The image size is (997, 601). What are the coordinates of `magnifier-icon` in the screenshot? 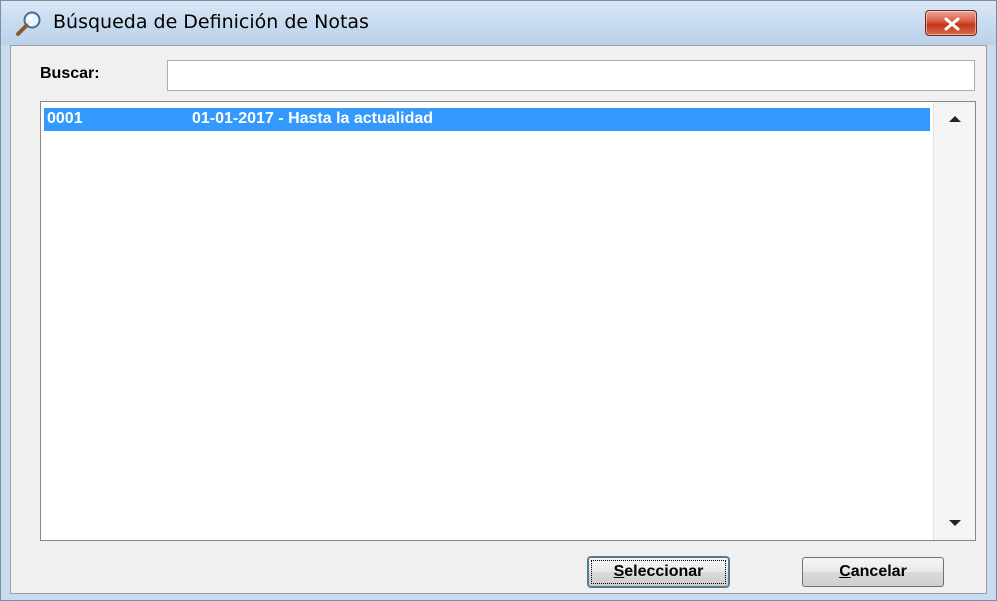 It's located at (29, 23).